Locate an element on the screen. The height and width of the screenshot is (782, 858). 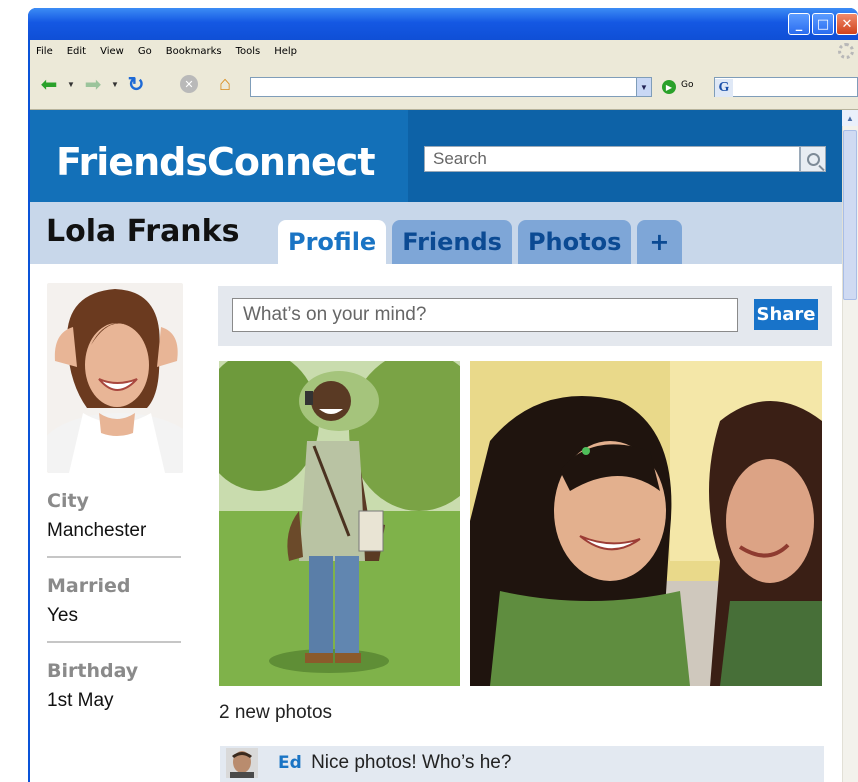
photo-man-walking is located at coordinates (339, 523).